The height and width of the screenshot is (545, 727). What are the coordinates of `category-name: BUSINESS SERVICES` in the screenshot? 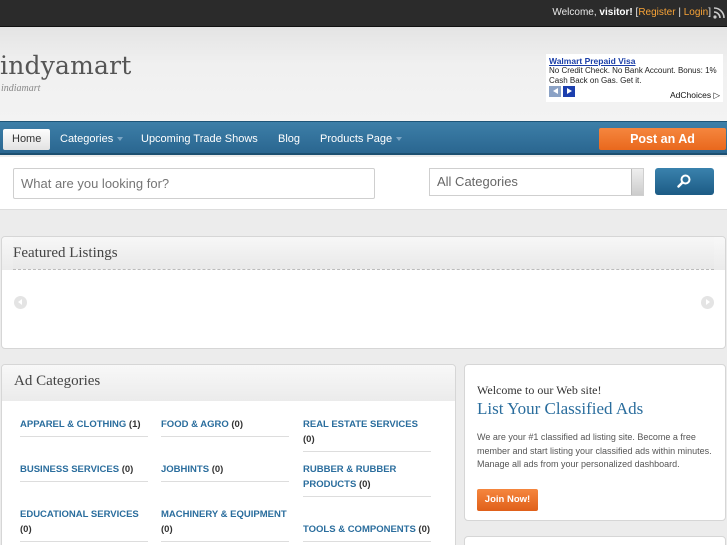 It's located at (69, 469).